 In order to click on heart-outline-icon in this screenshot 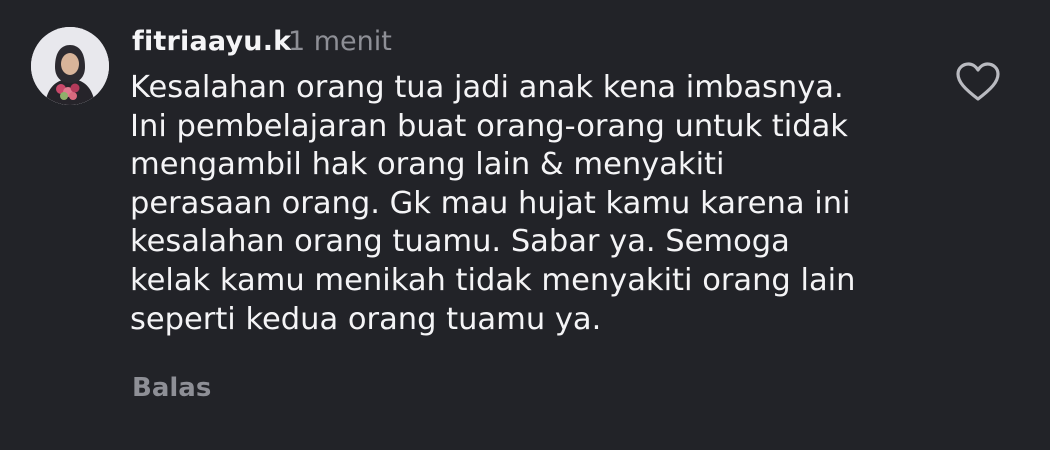, I will do `click(978, 81)`.